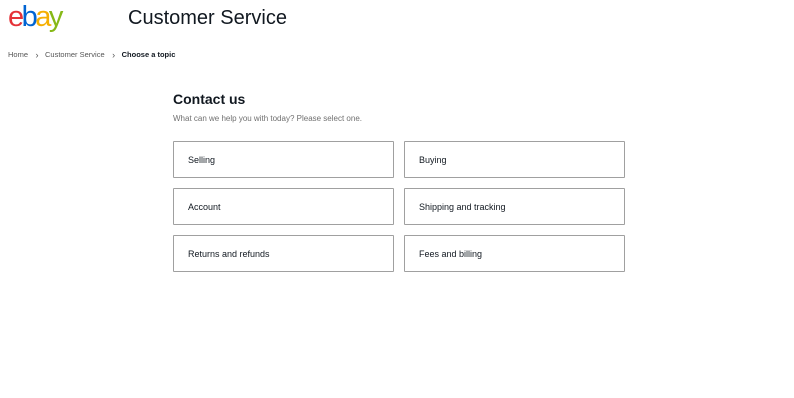 Image resolution: width=794 pixels, height=398 pixels. What do you see at coordinates (207, 18) in the screenshot?
I see `page-title: Customer Service` at bounding box center [207, 18].